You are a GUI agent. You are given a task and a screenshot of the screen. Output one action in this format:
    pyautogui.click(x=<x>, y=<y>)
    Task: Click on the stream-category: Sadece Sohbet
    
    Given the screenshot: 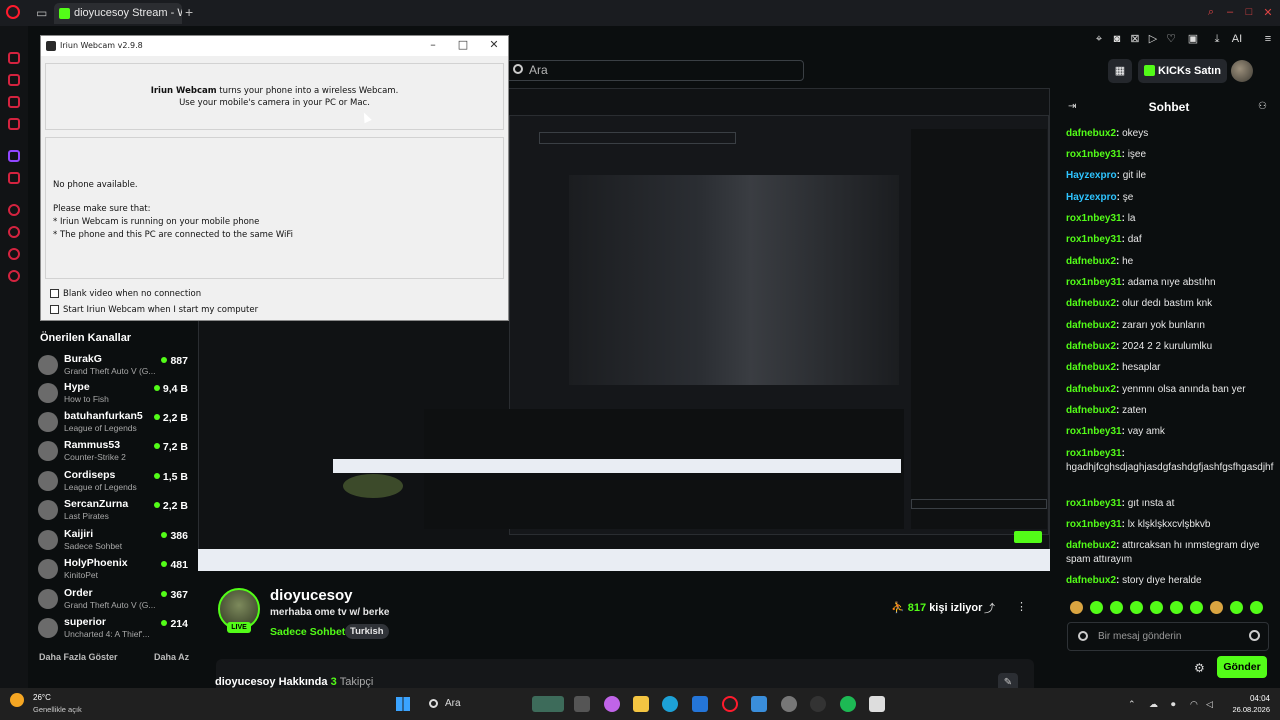 What is the action you would take?
    pyautogui.click(x=307, y=632)
    